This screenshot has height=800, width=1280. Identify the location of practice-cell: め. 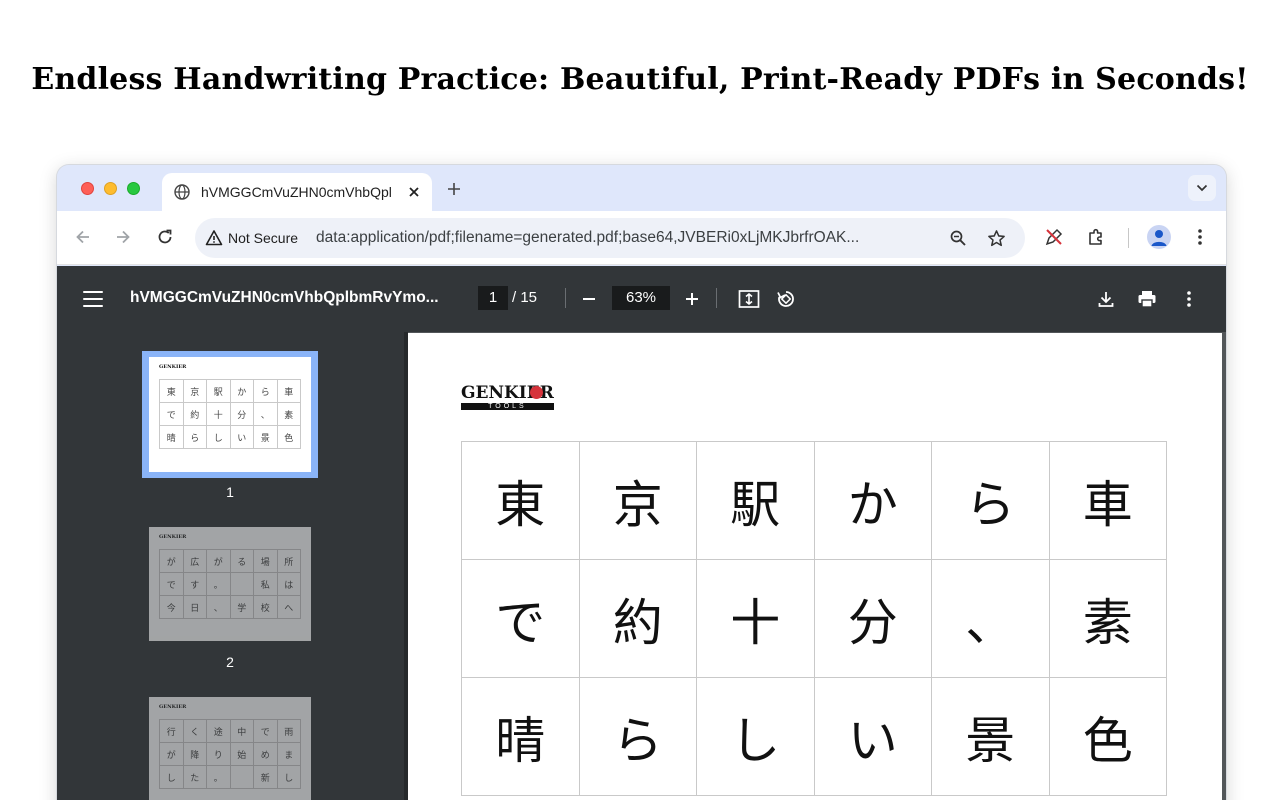
(266, 754).